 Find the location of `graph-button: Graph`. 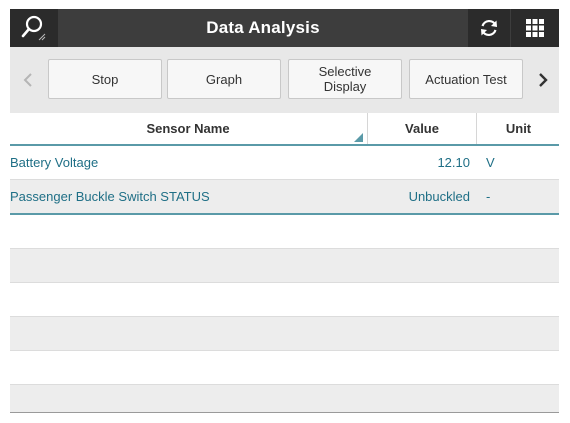

graph-button: Graph is located at coordinates (224, 79).